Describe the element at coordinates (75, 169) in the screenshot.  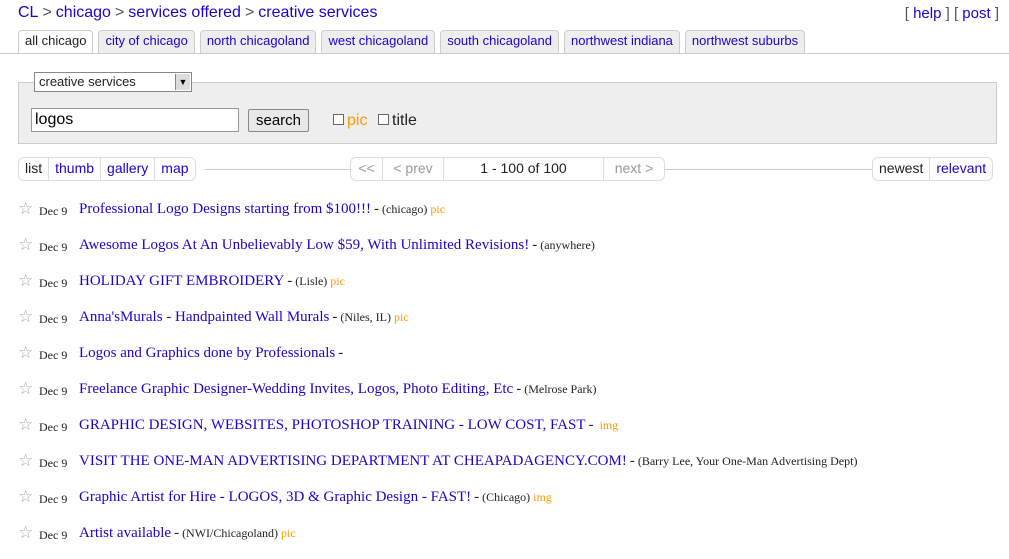
I see `view-thumb: thumb` at that location.